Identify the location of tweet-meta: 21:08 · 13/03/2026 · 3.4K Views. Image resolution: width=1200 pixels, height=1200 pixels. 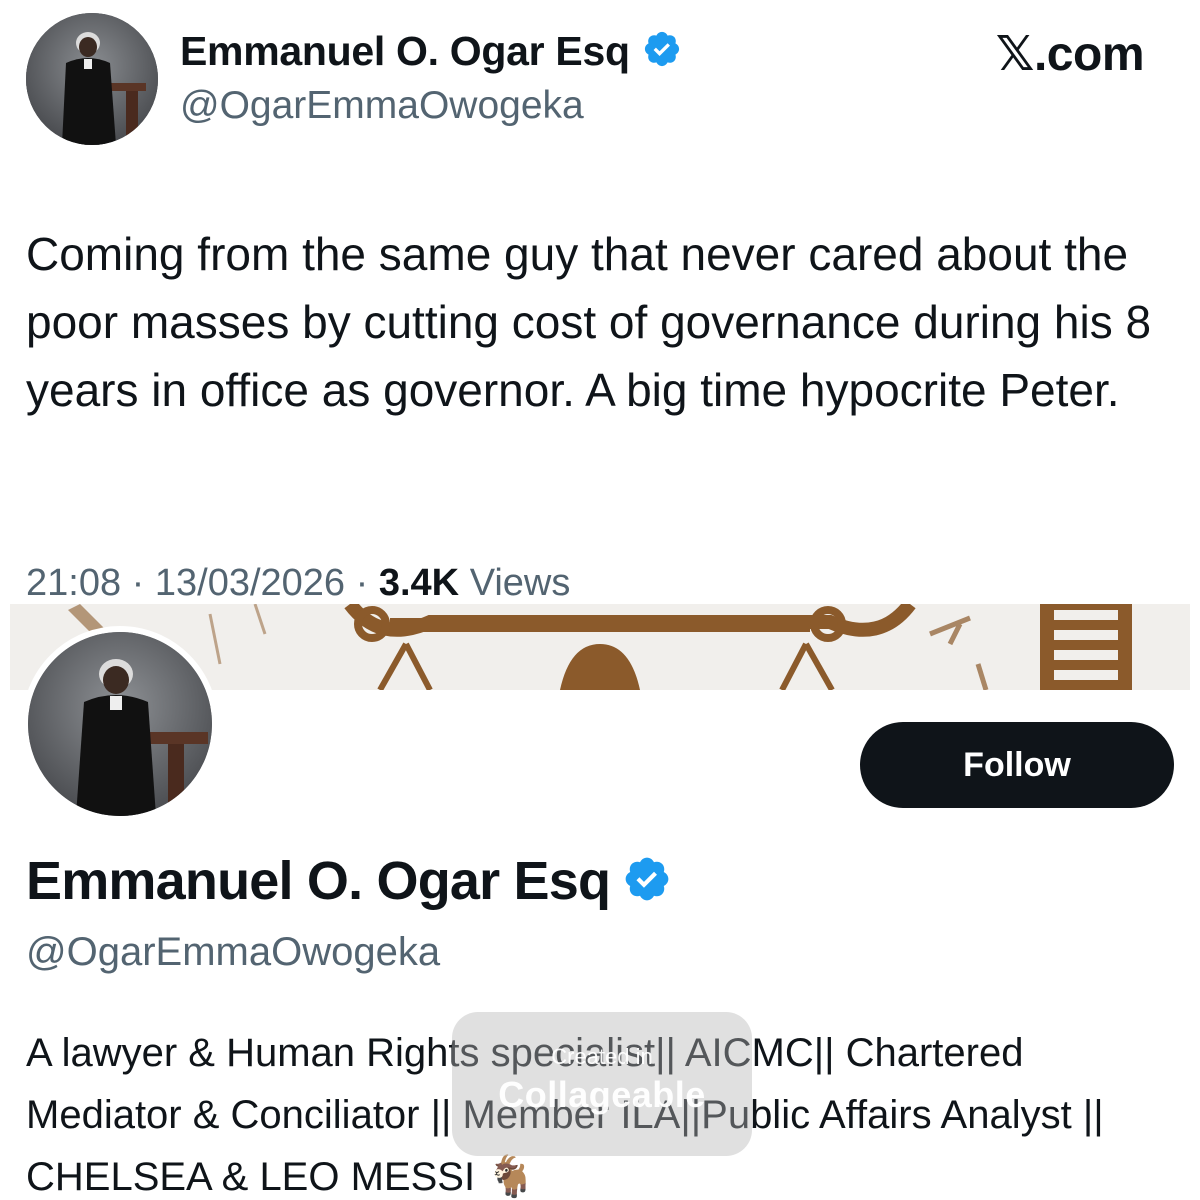
(298, 583).